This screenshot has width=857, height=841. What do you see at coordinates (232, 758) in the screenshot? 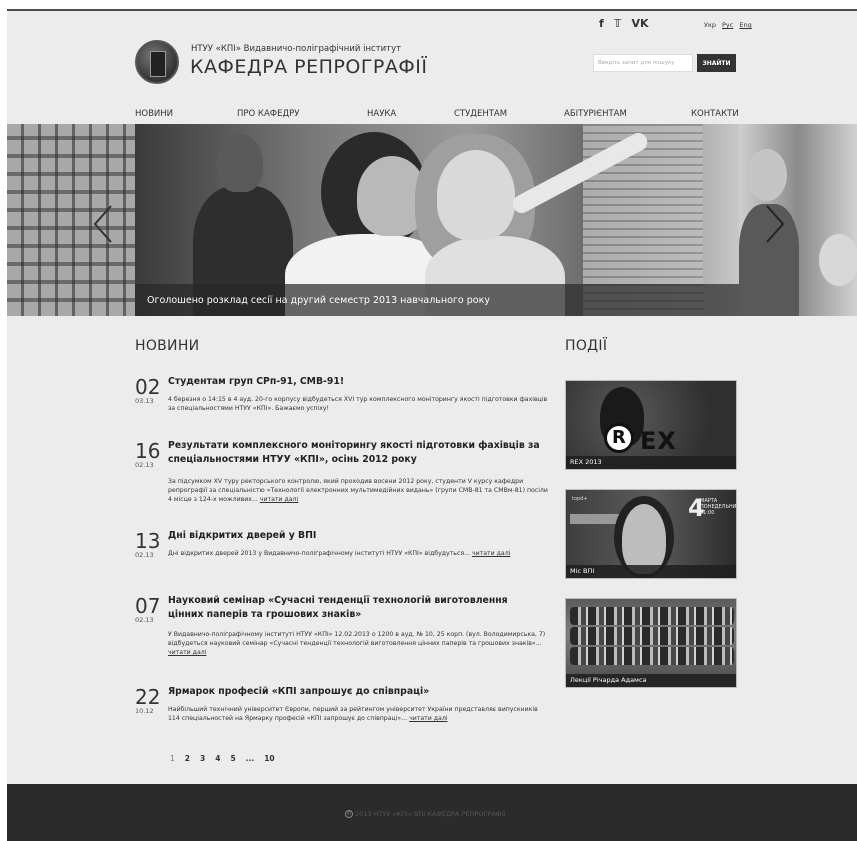
I see `page-link: 5` at bounding box center [232, 758].